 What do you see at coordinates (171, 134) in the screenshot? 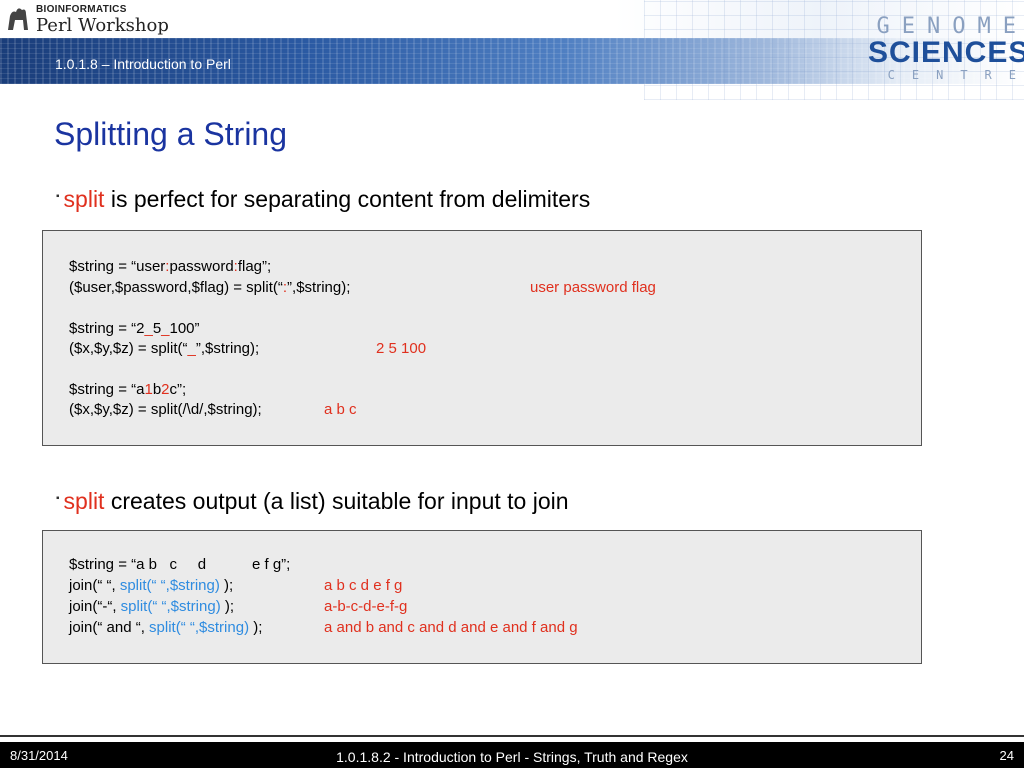
I see `slide-title: Splitting a String` at bounding box center [171, 134].